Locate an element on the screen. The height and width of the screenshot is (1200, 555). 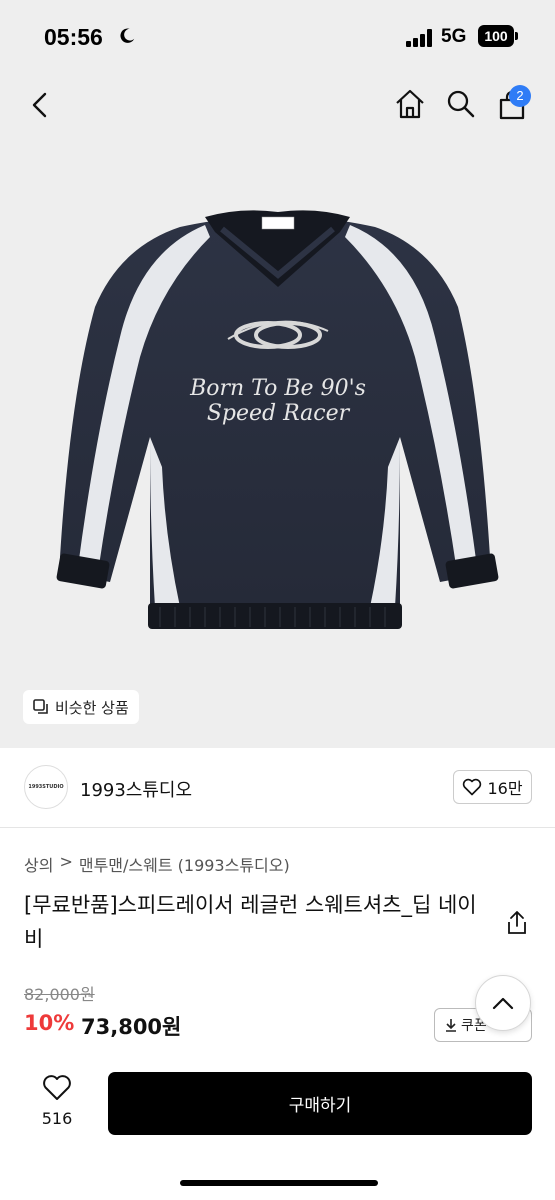
bottom-bar: 516 구매하기 is located at coordinates (277, 1126).